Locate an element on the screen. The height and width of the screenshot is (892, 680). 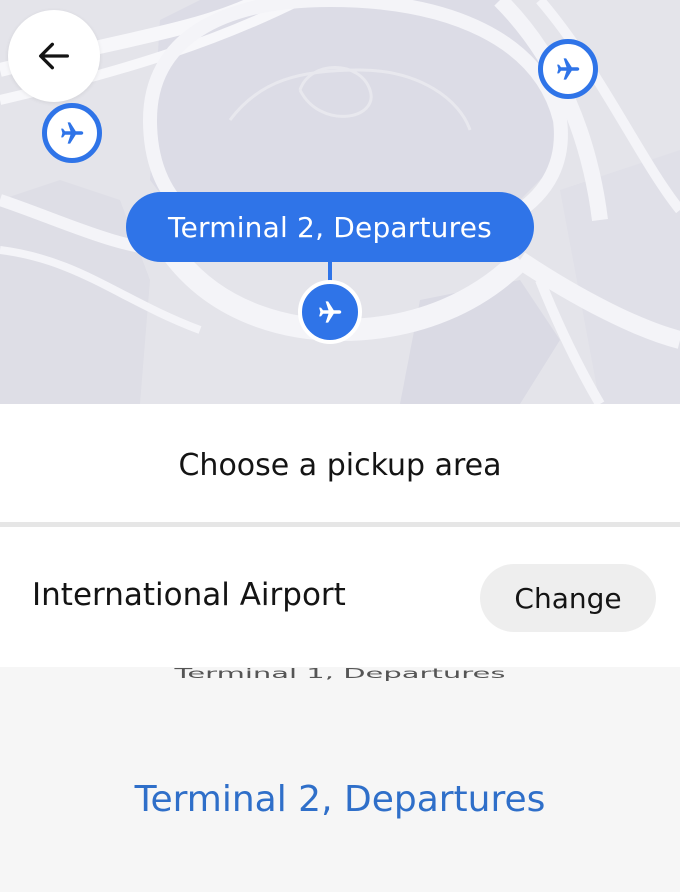
sheet-header: Choose a pickup area is located at coordinates (340, 463).